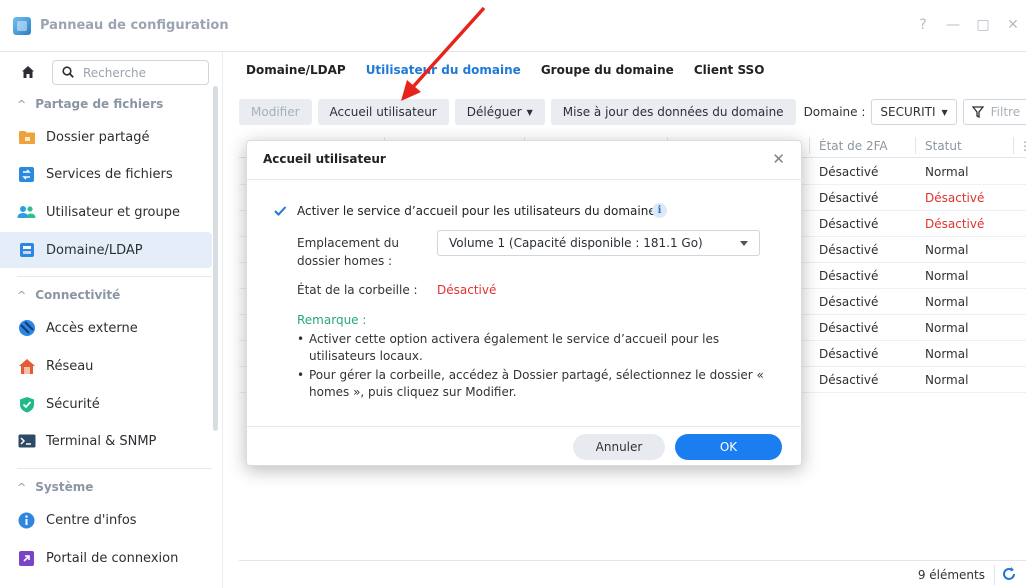  I want to click on filter-input: Filtre, so click(994, 112).